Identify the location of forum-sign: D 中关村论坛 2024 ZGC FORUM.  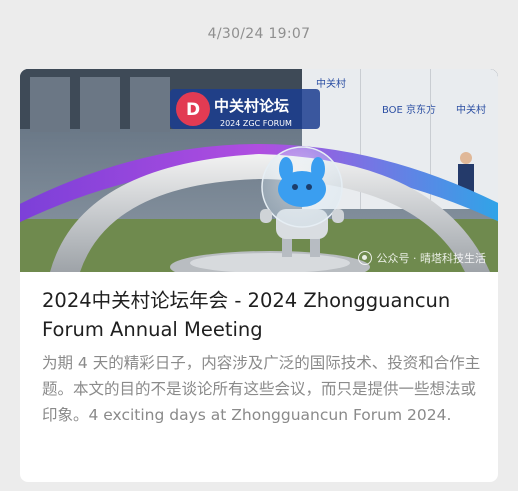
(245, 109).